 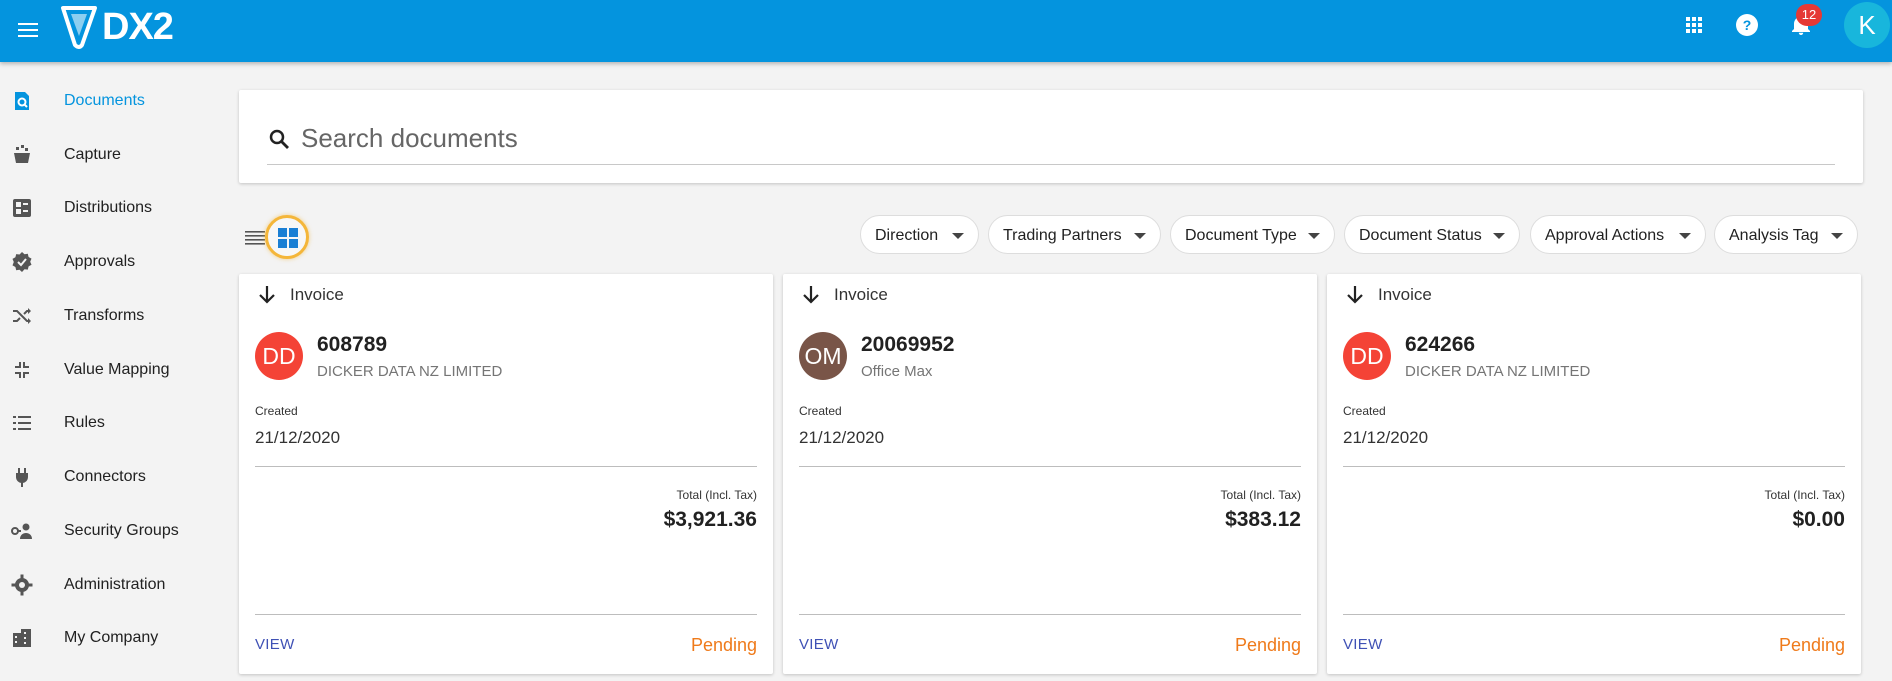 I want to click on total-value: $383.12, so click(x=1263, y=519).